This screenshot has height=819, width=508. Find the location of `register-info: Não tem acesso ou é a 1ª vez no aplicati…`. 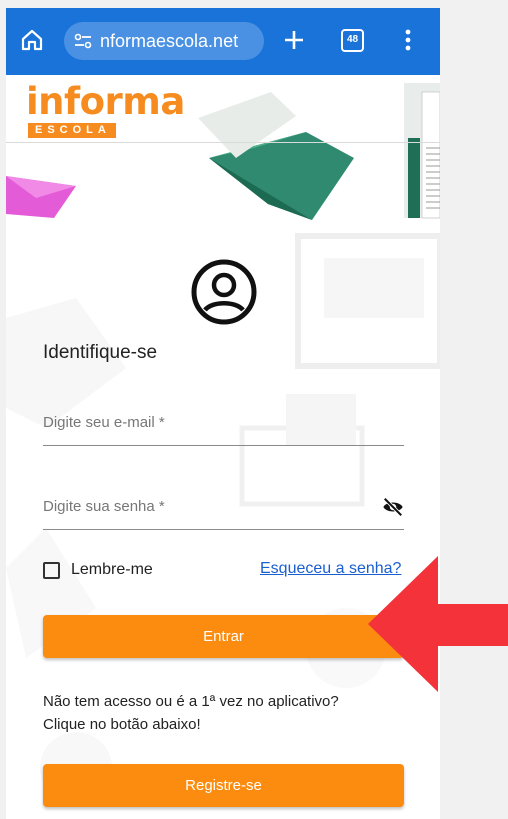

register-info: Não tem acesso ou é a 1ª vez no aplicati… is located at coordinates (233, 713).